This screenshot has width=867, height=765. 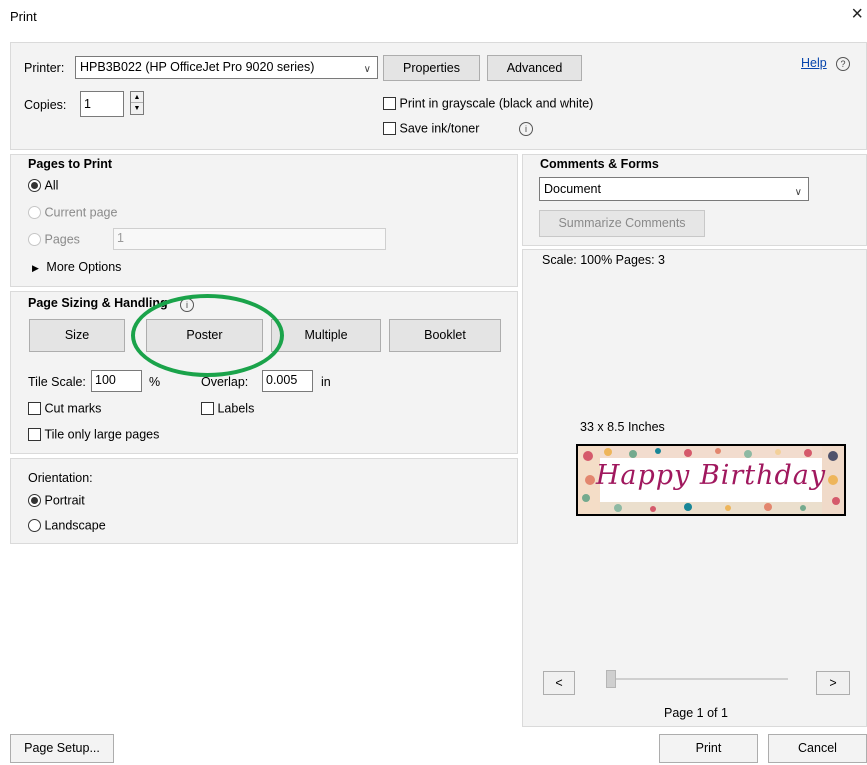 What do you see at coordinates (207, 409) in the screenshot?
I see `labels-checkbox` at bounding box center [207, 409].